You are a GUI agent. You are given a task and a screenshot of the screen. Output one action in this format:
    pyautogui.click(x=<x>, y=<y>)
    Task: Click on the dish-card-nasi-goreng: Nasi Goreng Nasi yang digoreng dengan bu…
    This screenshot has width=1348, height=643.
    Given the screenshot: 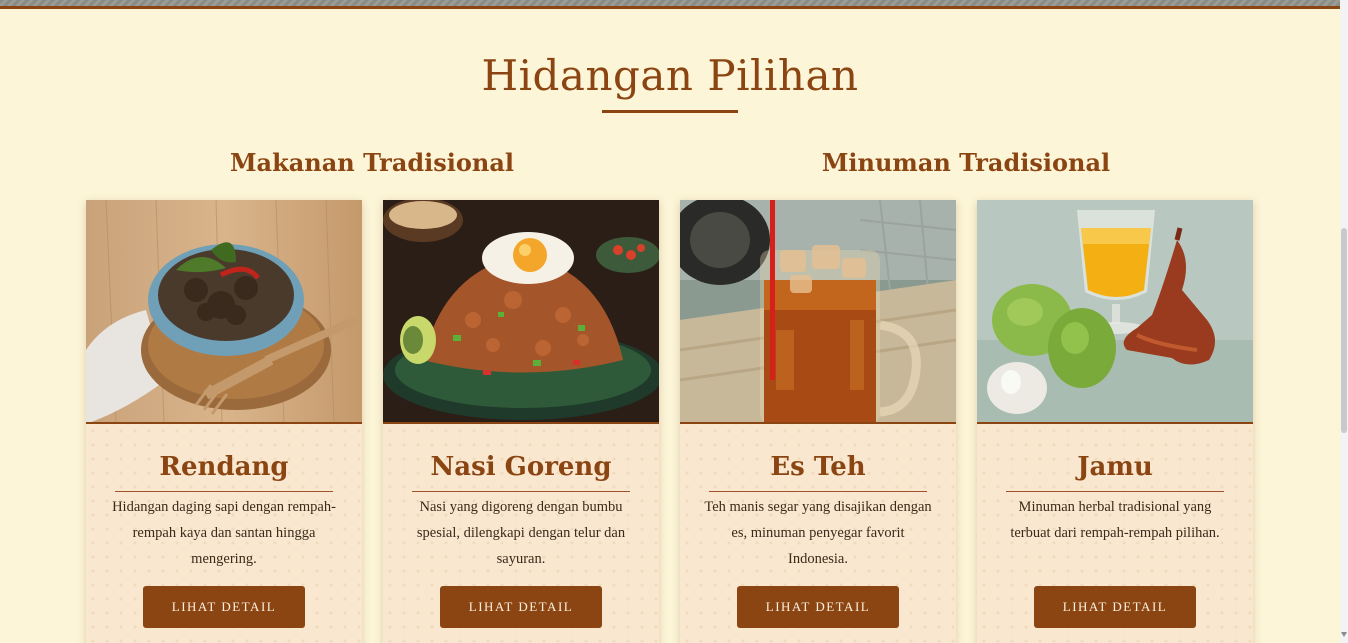 What is the action you would take?
    pyautogui.click(x=521, y=421)
    